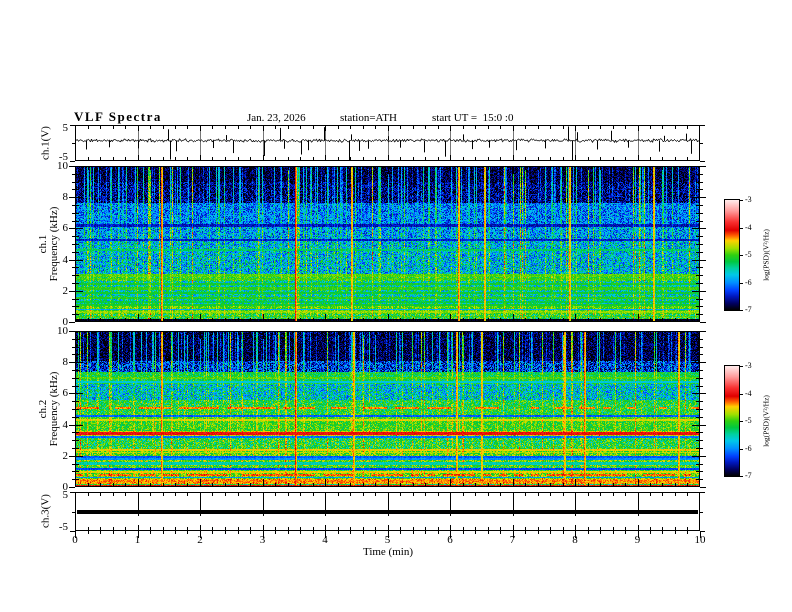 The height and width of the screenshot is (612, 792). Describe the element at coordinates (54, 244) in the screenshot. I see `ch1-axis-label-line2: Frequency (kHz)` at that location.